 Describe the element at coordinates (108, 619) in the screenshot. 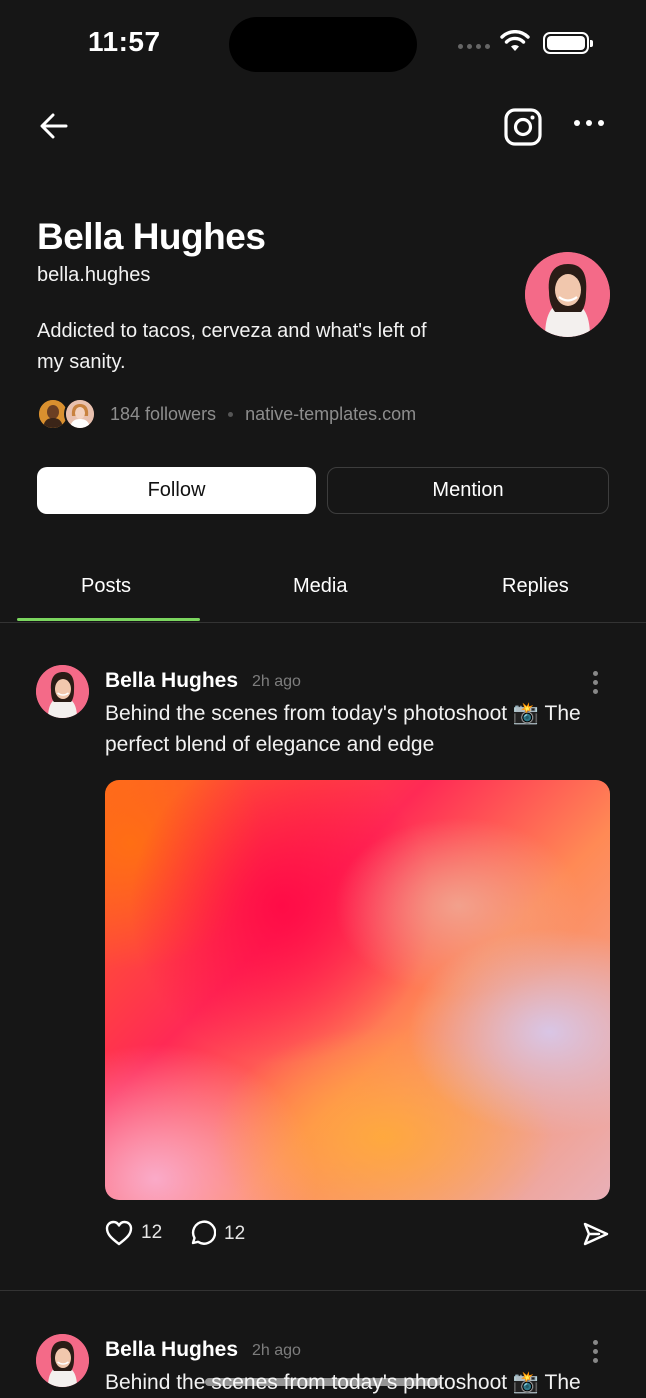

I see `tab-active-indicator` at that location.